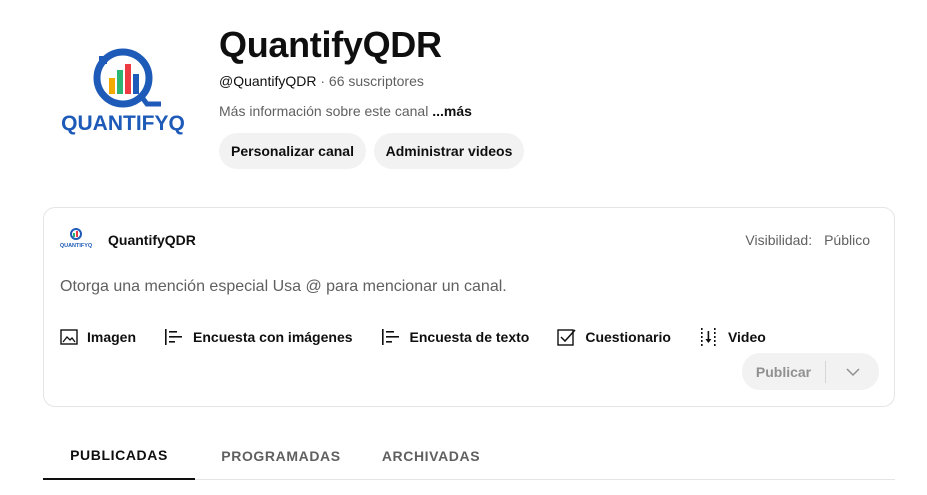  I want to click on visibility-value: Público, so click(847, 240).